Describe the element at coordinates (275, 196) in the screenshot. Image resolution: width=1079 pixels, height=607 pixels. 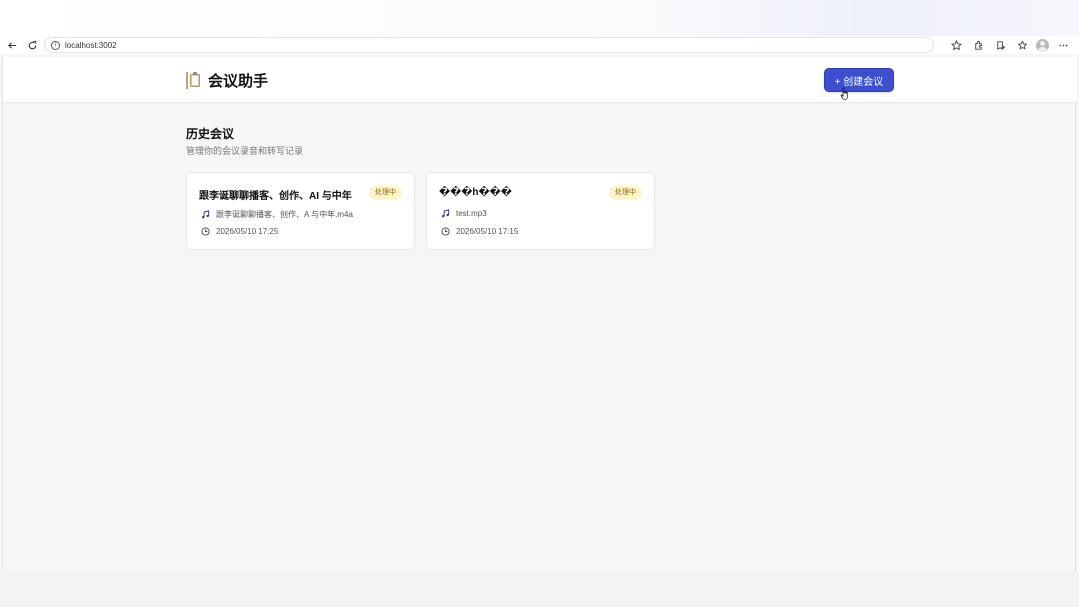
I see `meeting-title: 跟李诞聊聊播客、创作、AI 与中年` at that location.